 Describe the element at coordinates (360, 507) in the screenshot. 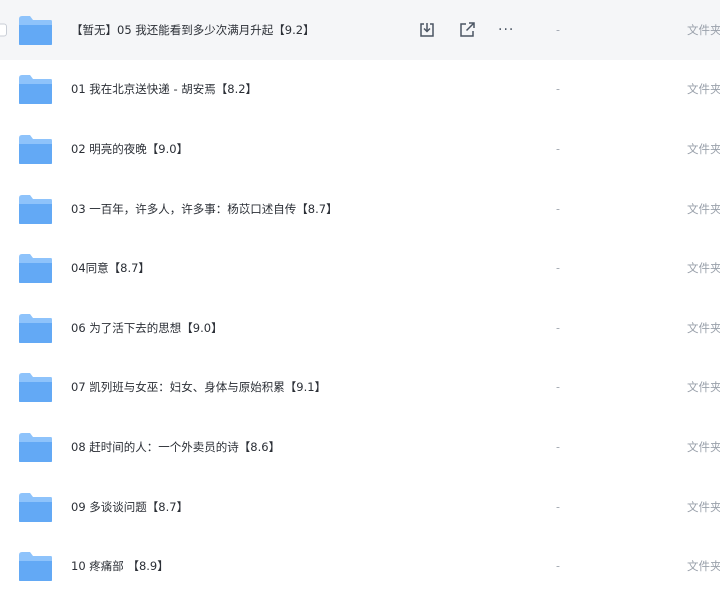

I see `file-row: 09 多谈谈问题【8.7】 - 文件夹` at that location.